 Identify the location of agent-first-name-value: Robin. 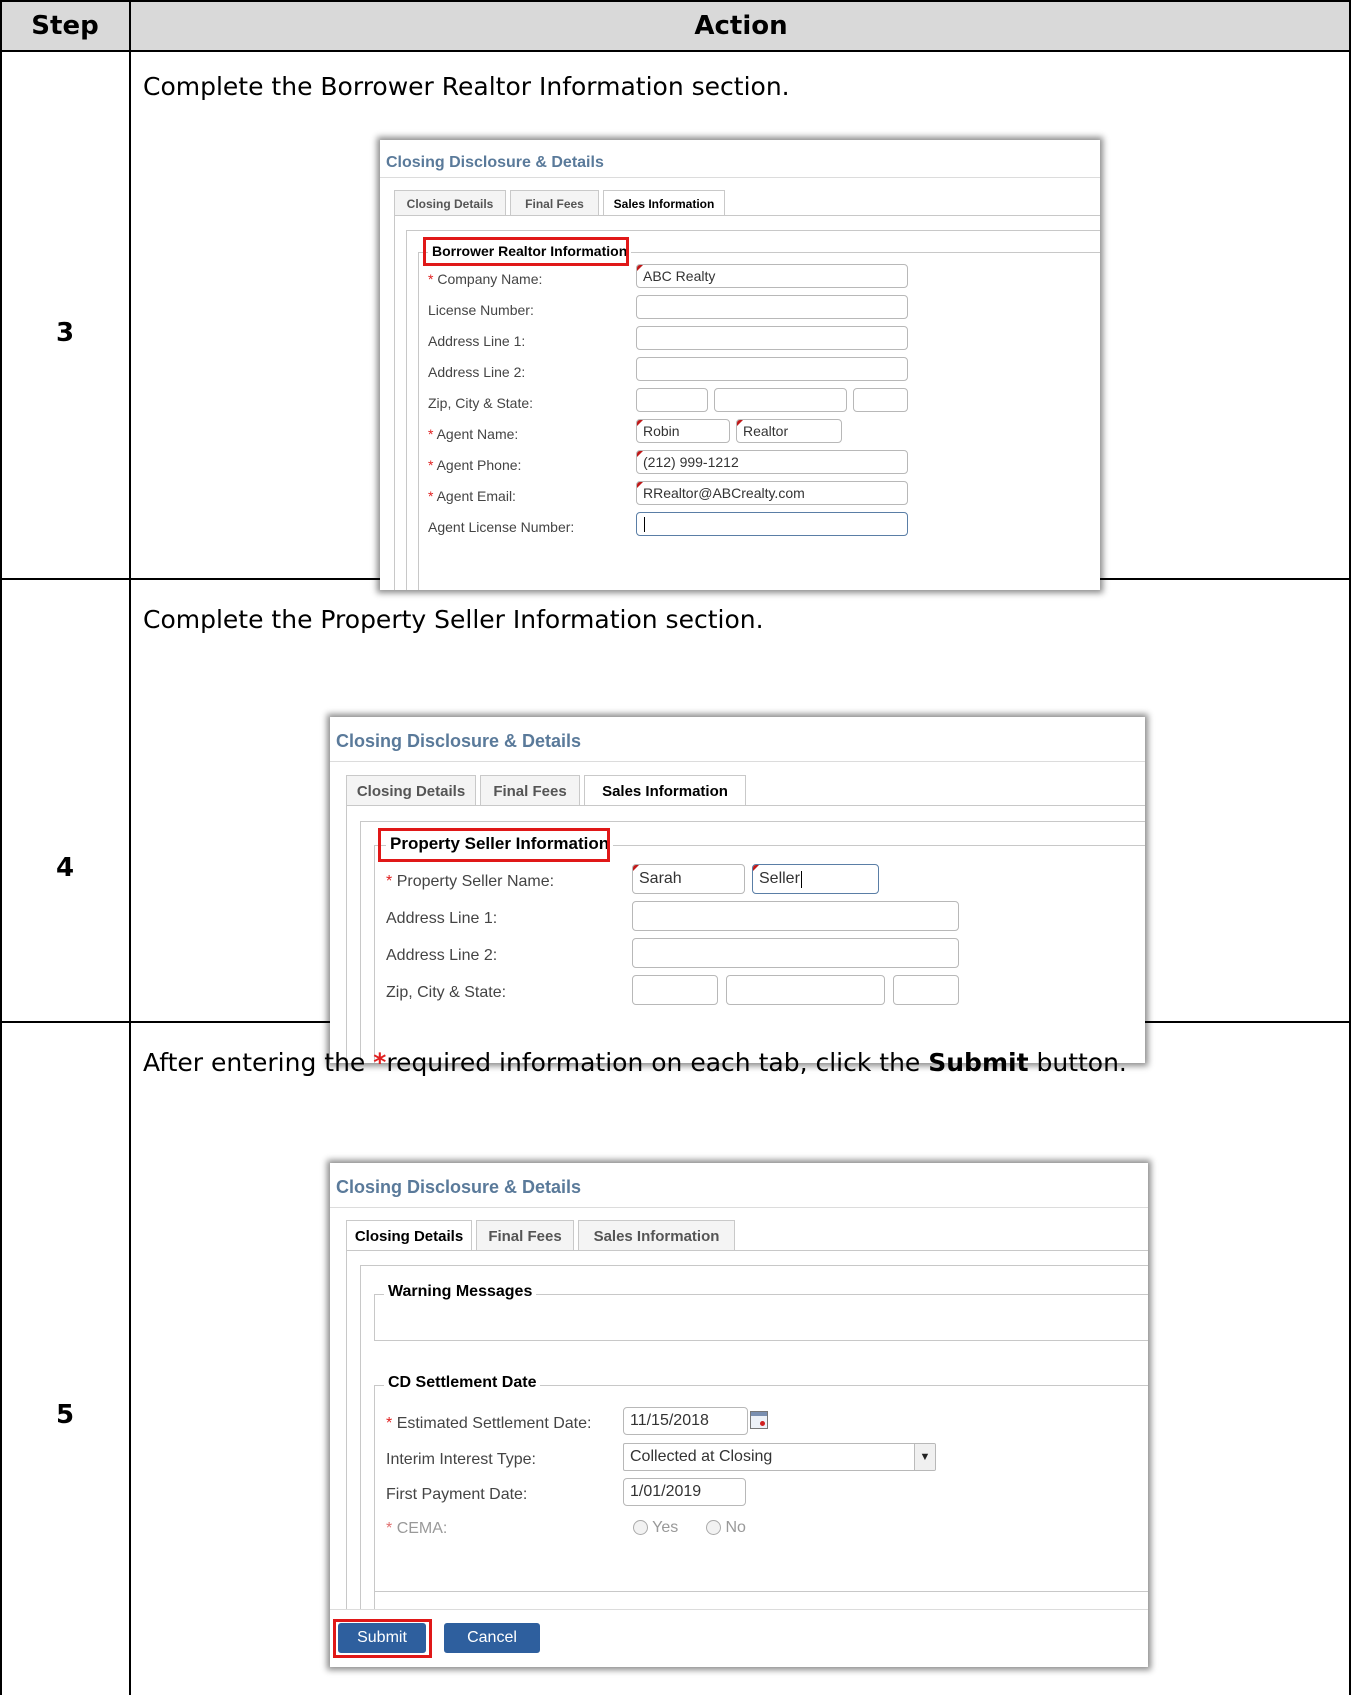
(661, 431).